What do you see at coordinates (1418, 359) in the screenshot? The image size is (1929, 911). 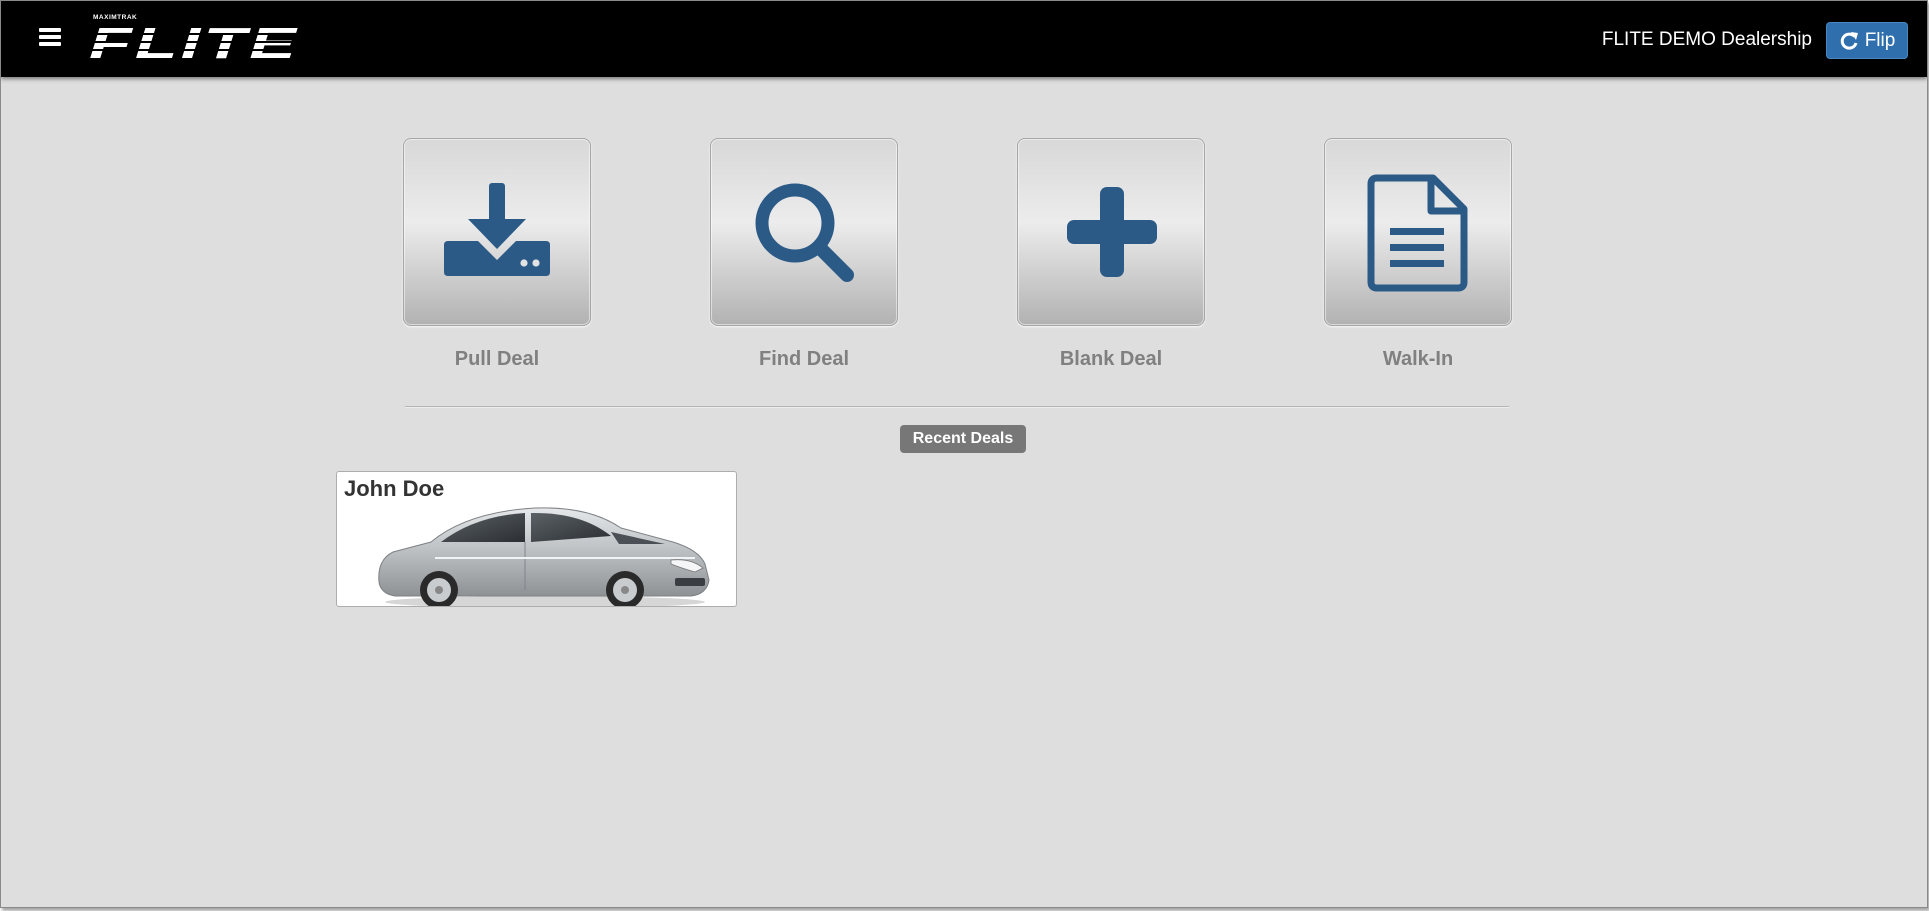 I see `walk-in-label: Walk-In` at bounding box center [1418, 359].